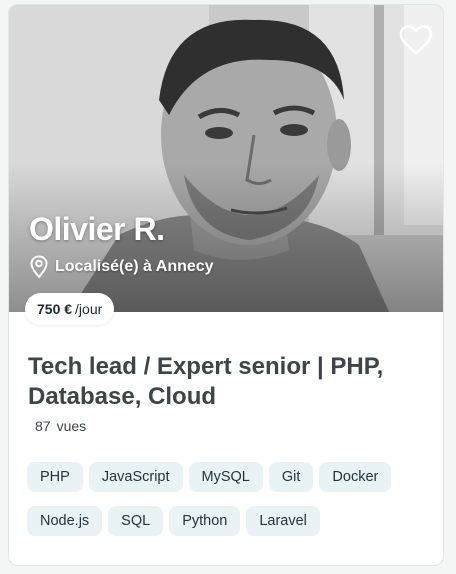 The width and height of the screenshot is (456, 574). Describe the element at coordinates (65, 521) in the screenshot. I see `skill-tag-nodejs: Node.js` at that location.